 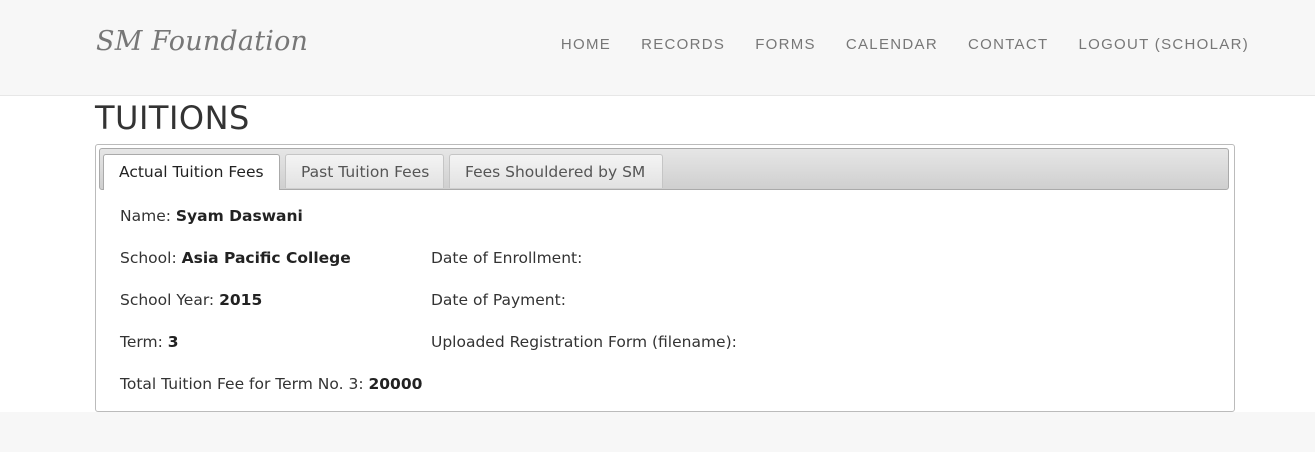 I want to click on field-date-of-payment: Date of Payment:, so click(x=498, y=300).